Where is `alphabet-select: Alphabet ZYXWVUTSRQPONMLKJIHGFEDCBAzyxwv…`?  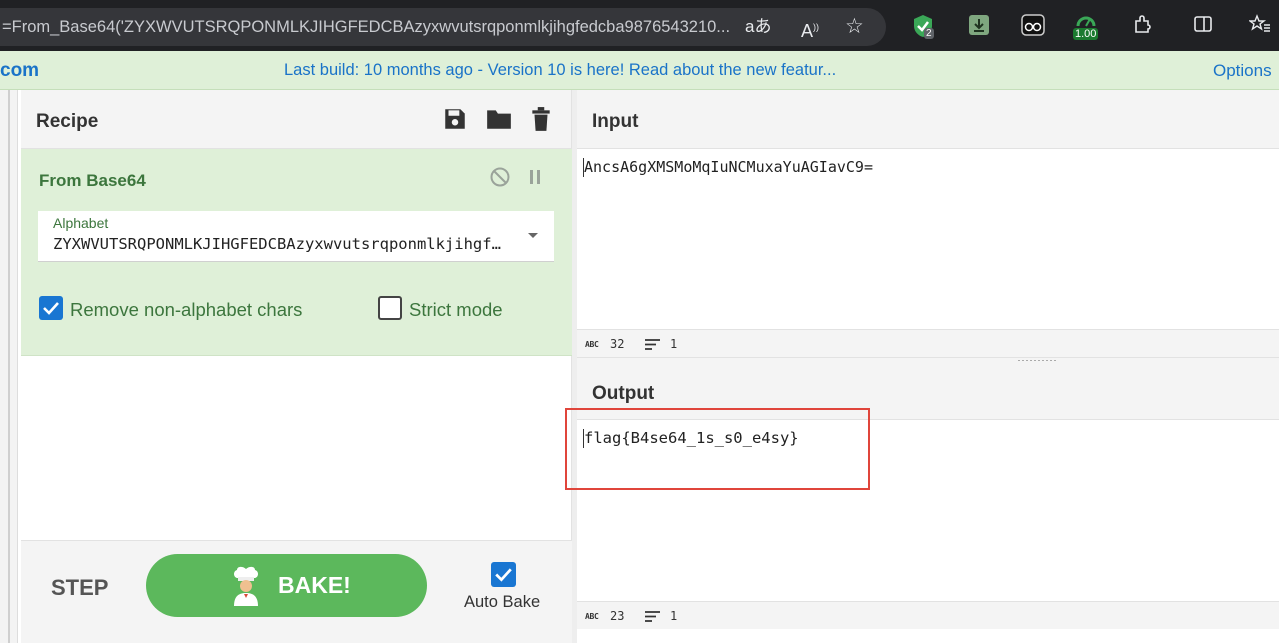 alphabet-select: Alphabet ZYXWVUTSRQPONMLKJIHGFEDCBAzyxwv… is located at coordinates (296, 236).